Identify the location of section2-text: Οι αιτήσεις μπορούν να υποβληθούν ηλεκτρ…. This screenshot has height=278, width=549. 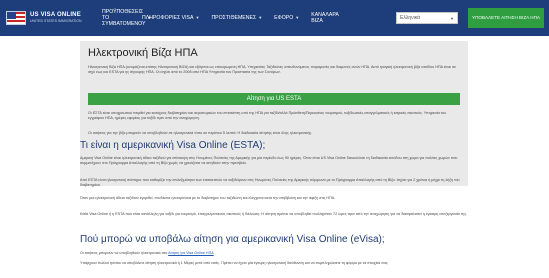
(124, 253).